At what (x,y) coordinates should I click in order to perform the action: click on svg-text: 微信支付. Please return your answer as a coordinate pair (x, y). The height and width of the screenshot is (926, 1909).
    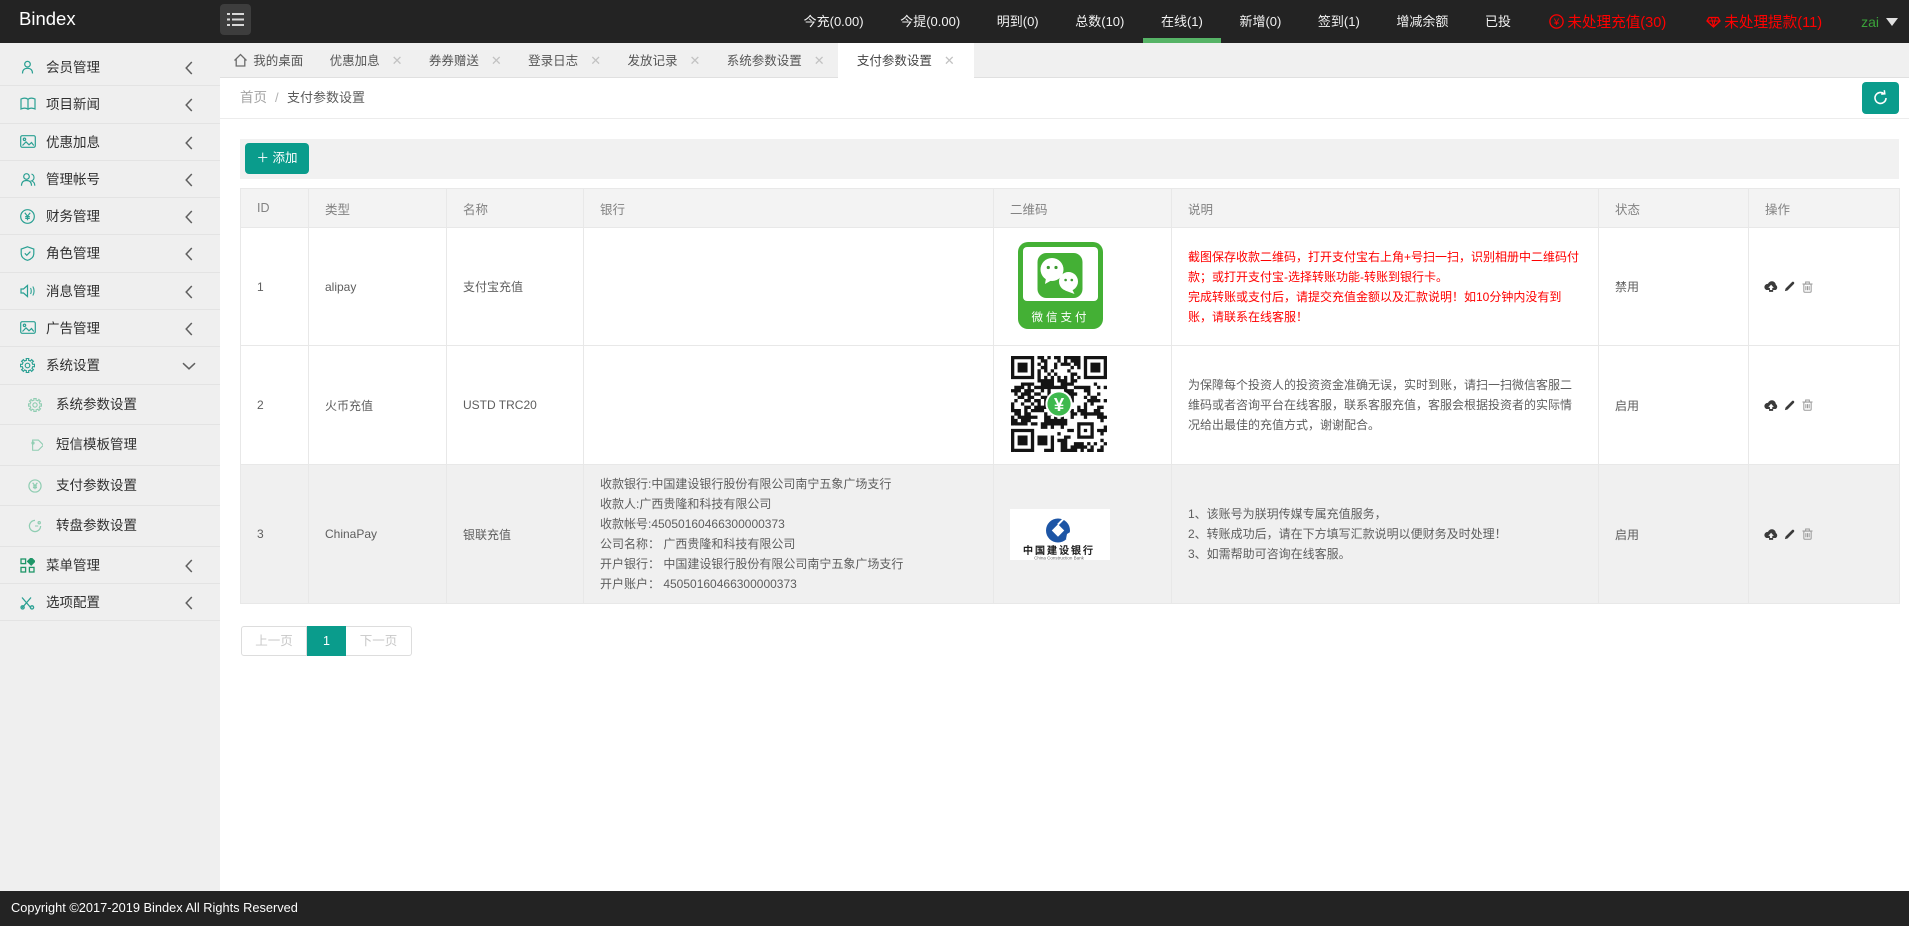
    Looking at the image, I should click on (1061, 317).